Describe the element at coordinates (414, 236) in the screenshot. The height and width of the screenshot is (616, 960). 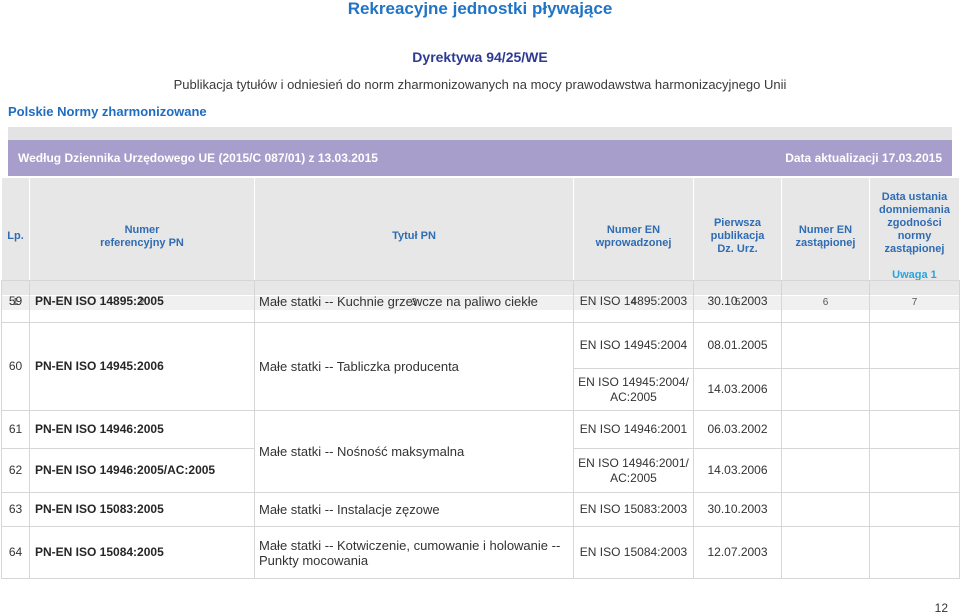
I see `header-pn-title: Tytuł PN` at that location.